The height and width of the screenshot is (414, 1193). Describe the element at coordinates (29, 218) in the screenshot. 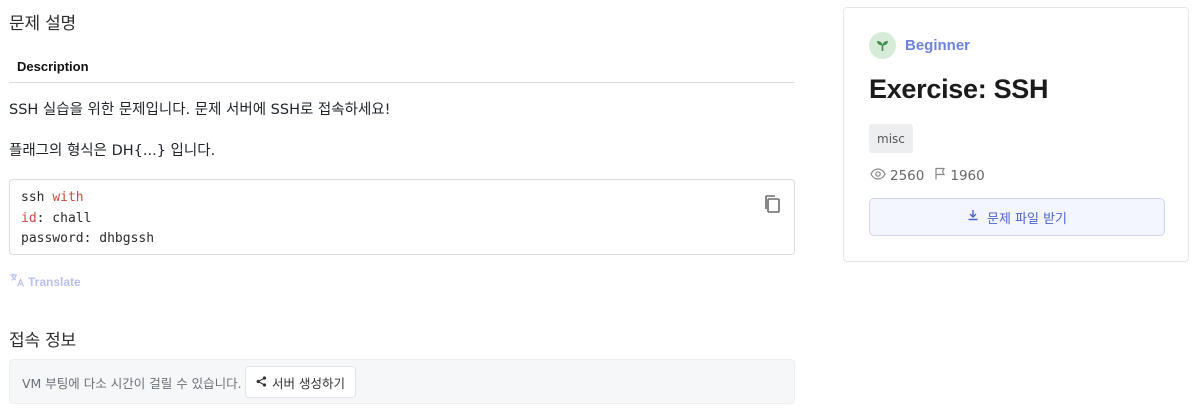

I see `code-keyword: id` at that location.